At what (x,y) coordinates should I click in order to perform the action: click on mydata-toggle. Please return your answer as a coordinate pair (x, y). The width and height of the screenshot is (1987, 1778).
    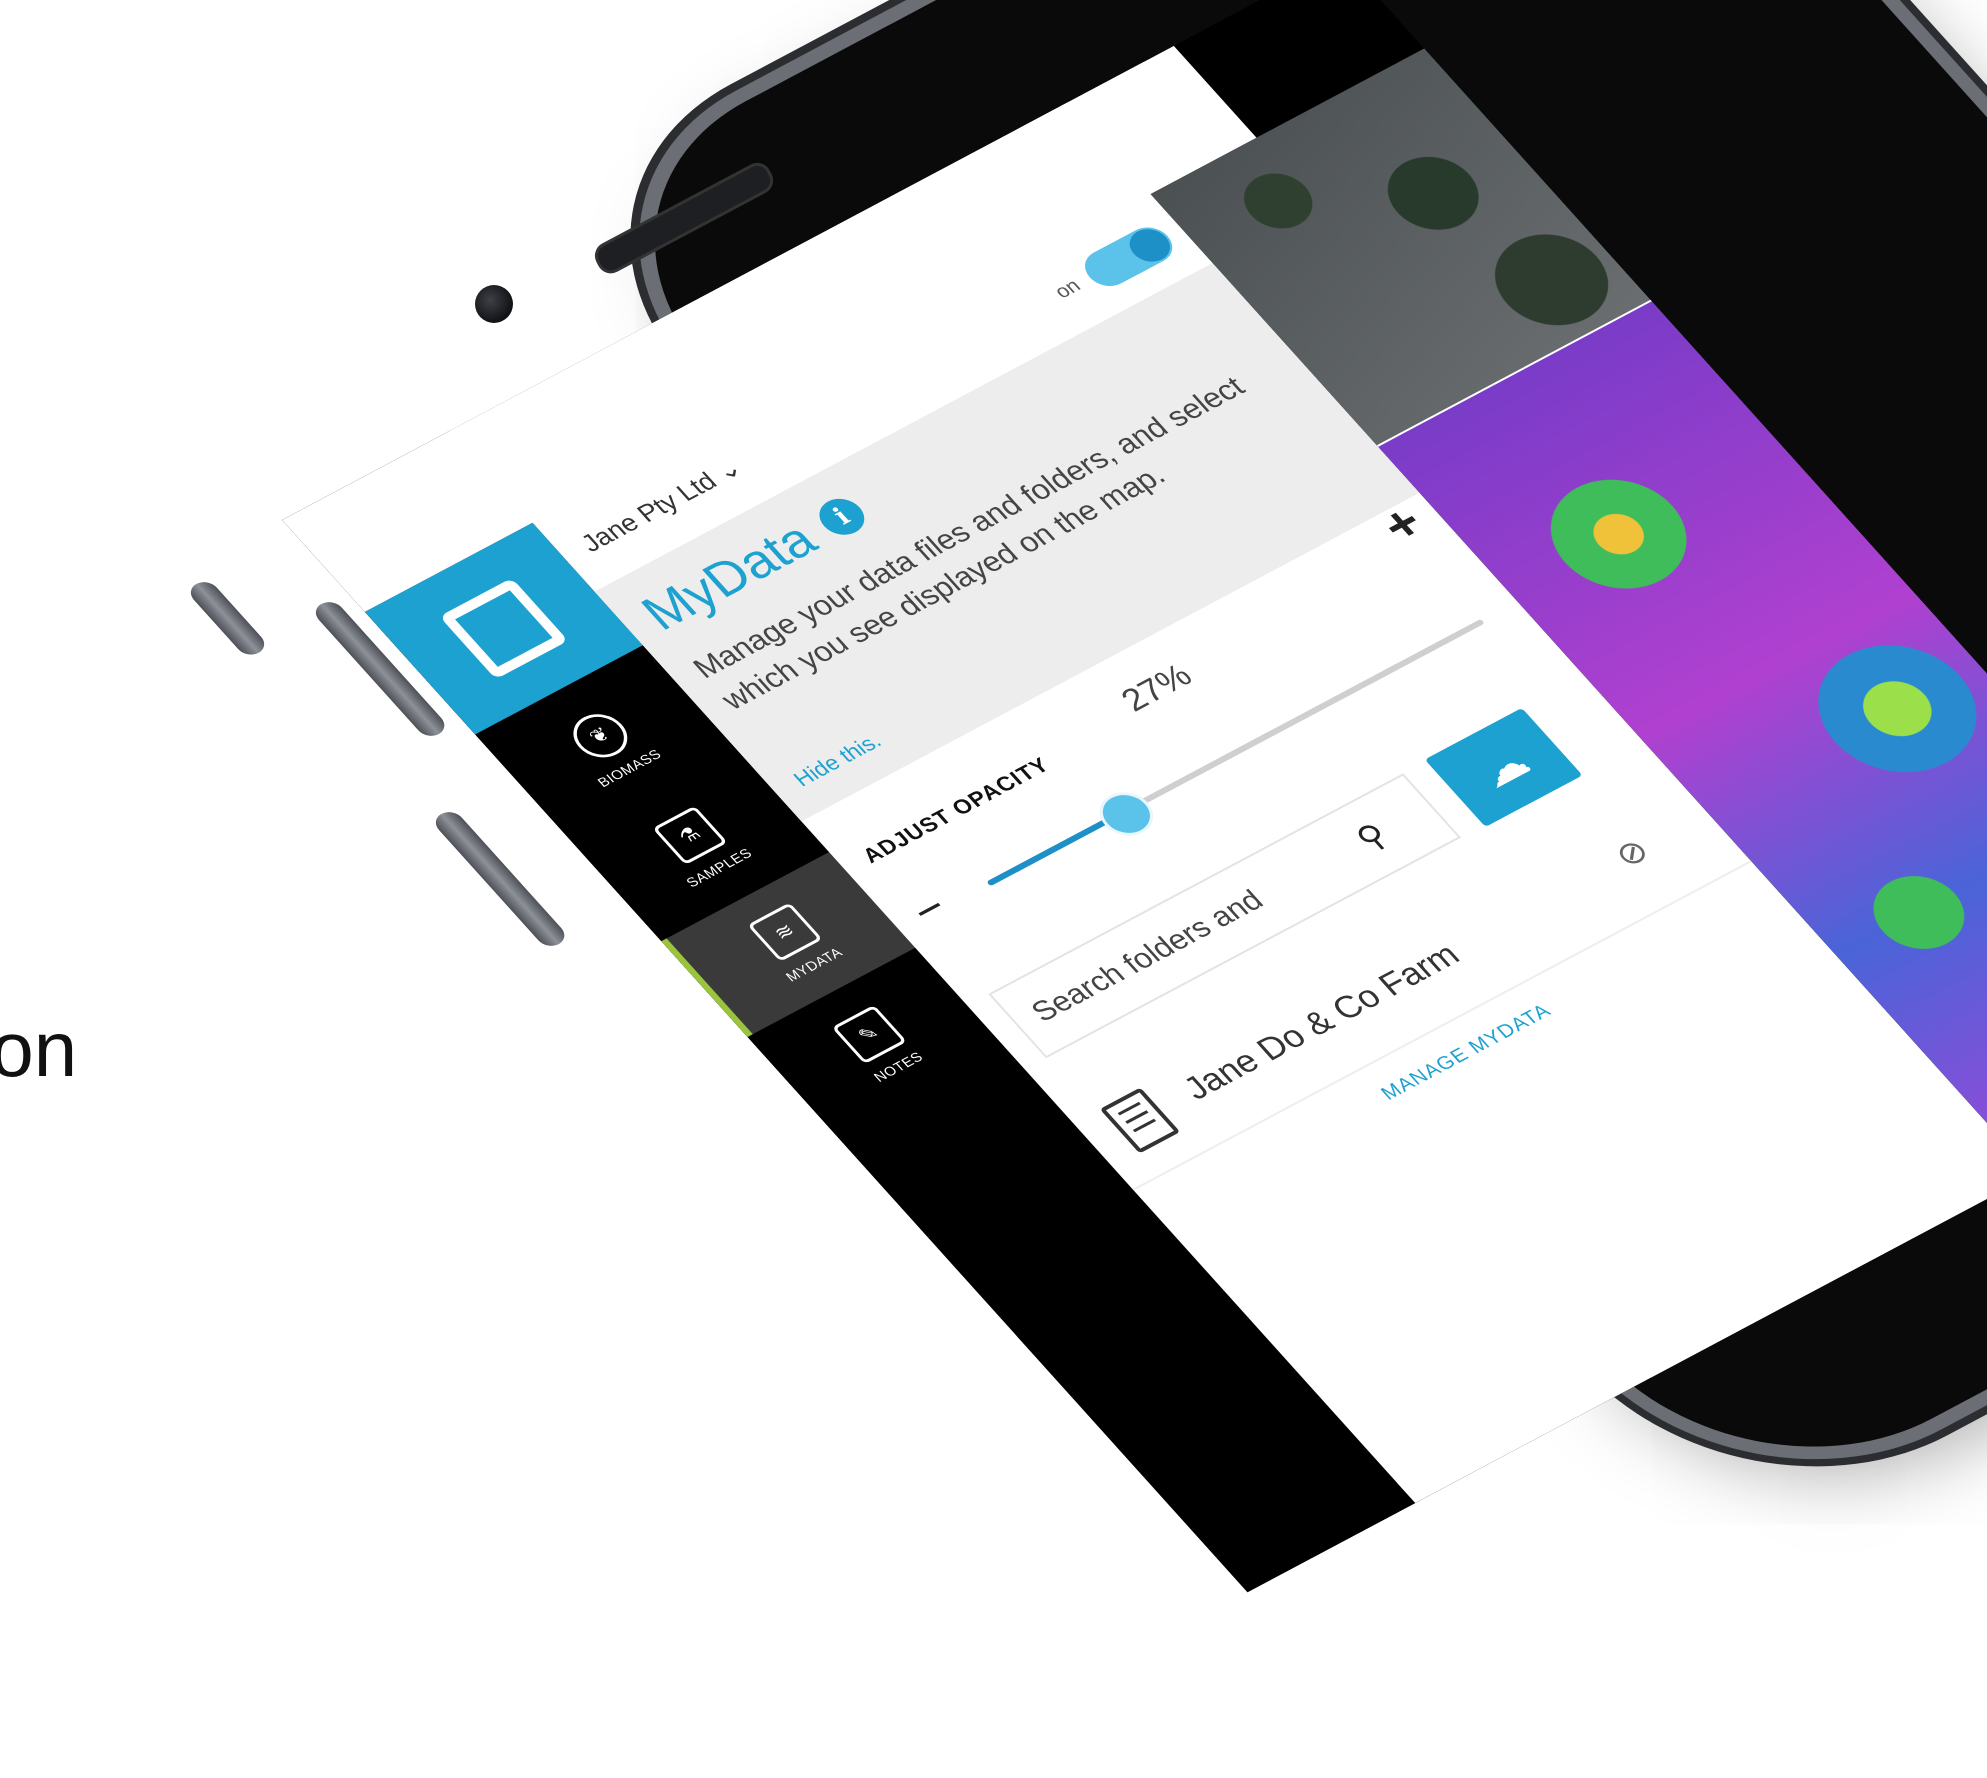
    Looking at the image, I should click on (1129, 256).